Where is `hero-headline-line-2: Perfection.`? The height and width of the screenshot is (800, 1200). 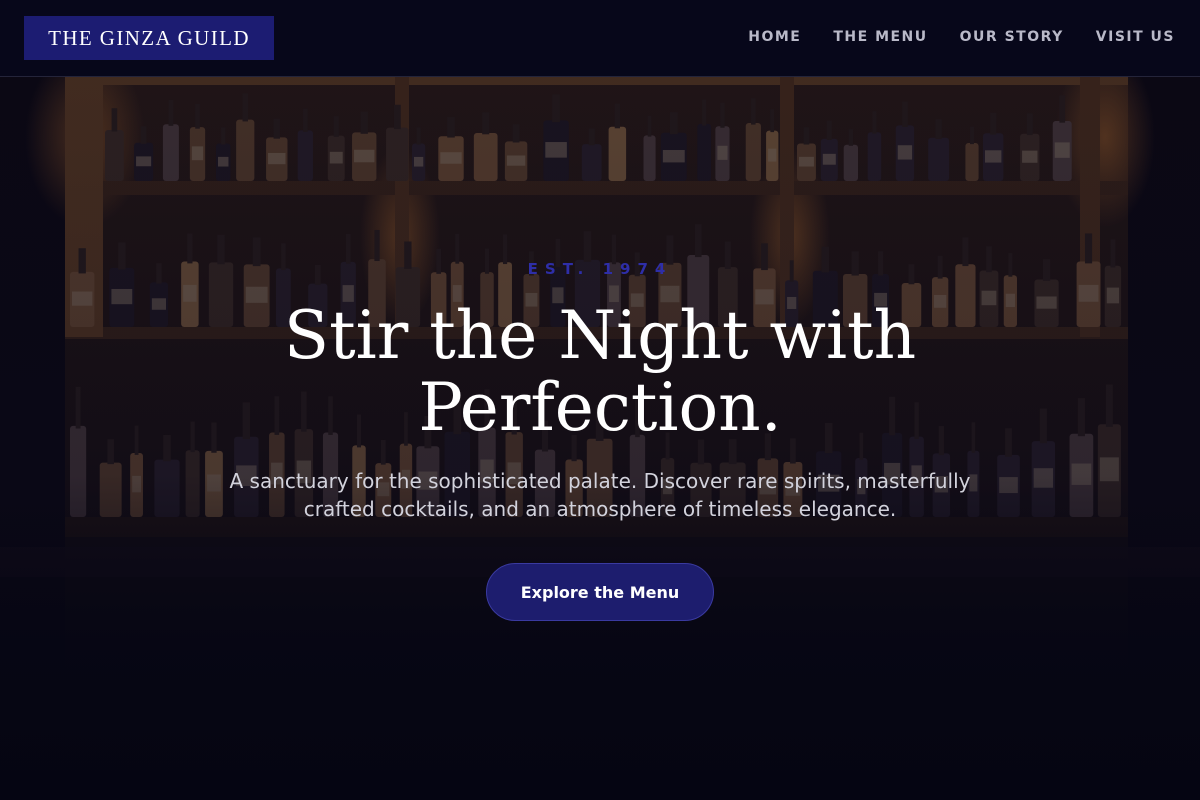 hero-headline-line-2: Perfection. is located at coordinates (600, 407).